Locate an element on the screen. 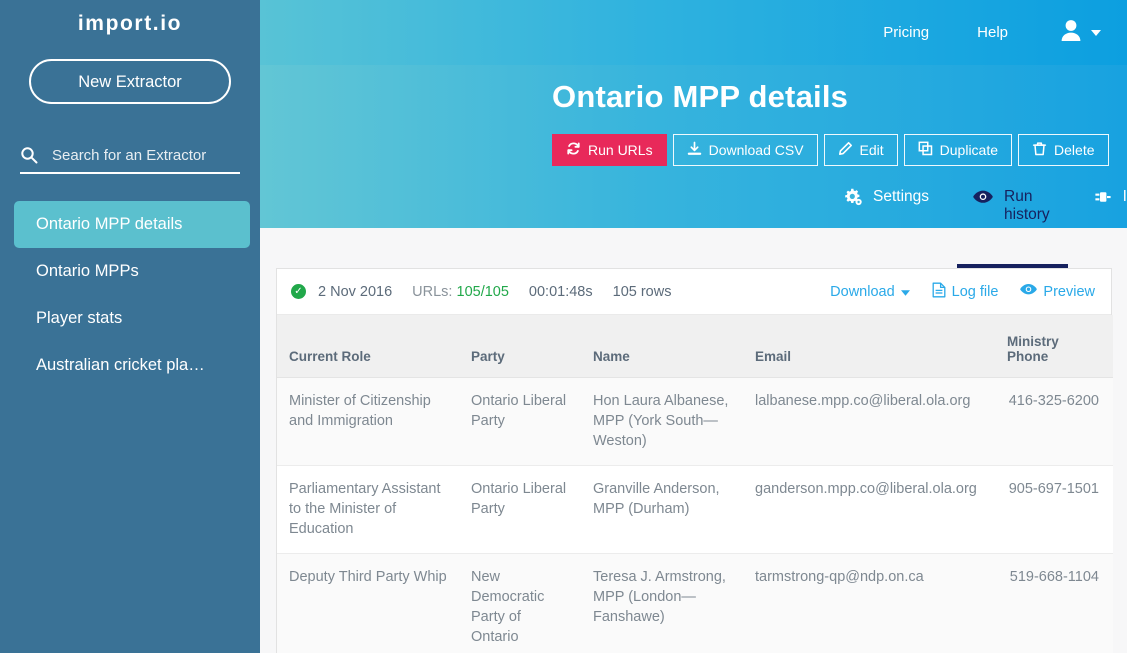 This screenshot has height=653, width=1127. column-header-name: Name is located at coordinates (662, 346).